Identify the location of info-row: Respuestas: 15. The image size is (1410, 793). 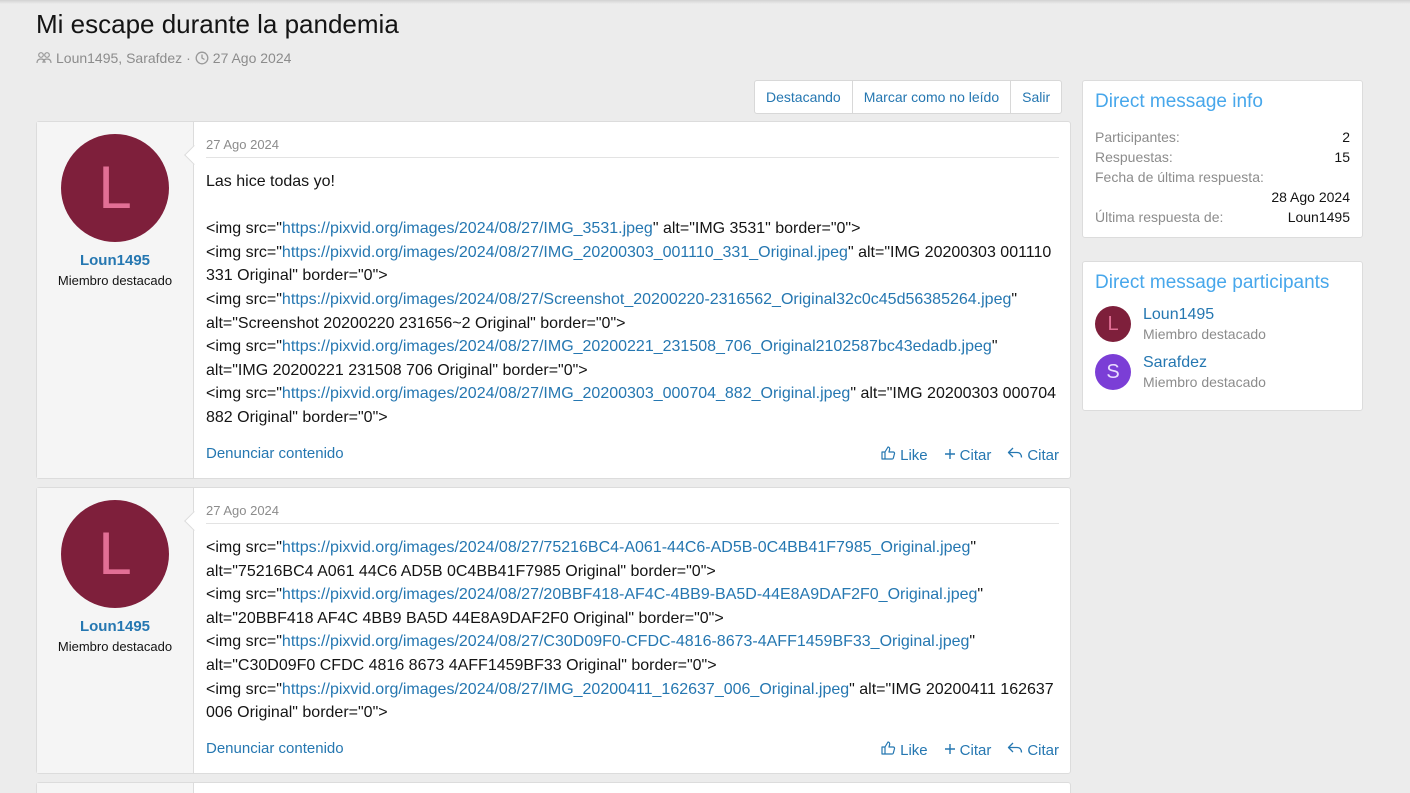
(1222, 157).